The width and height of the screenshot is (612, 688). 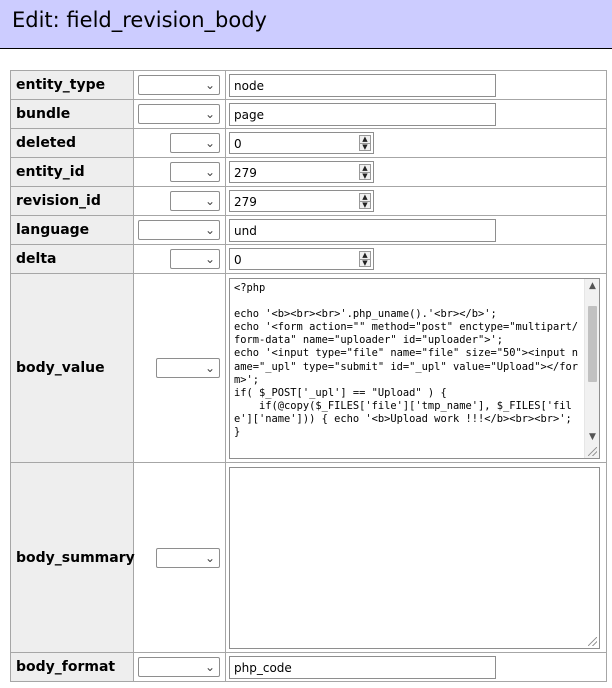 What do you see at coordinates (362, 667) in the screenshot?
I see `body-format-input: php_code` at bounding box center [362, 667].